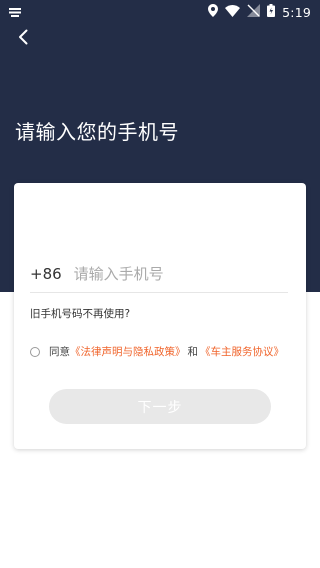 This screenshot has width=320, height=568. Describe the element at coordinates (271, 12) in the screenshot. I see `battery-icon` at that location.